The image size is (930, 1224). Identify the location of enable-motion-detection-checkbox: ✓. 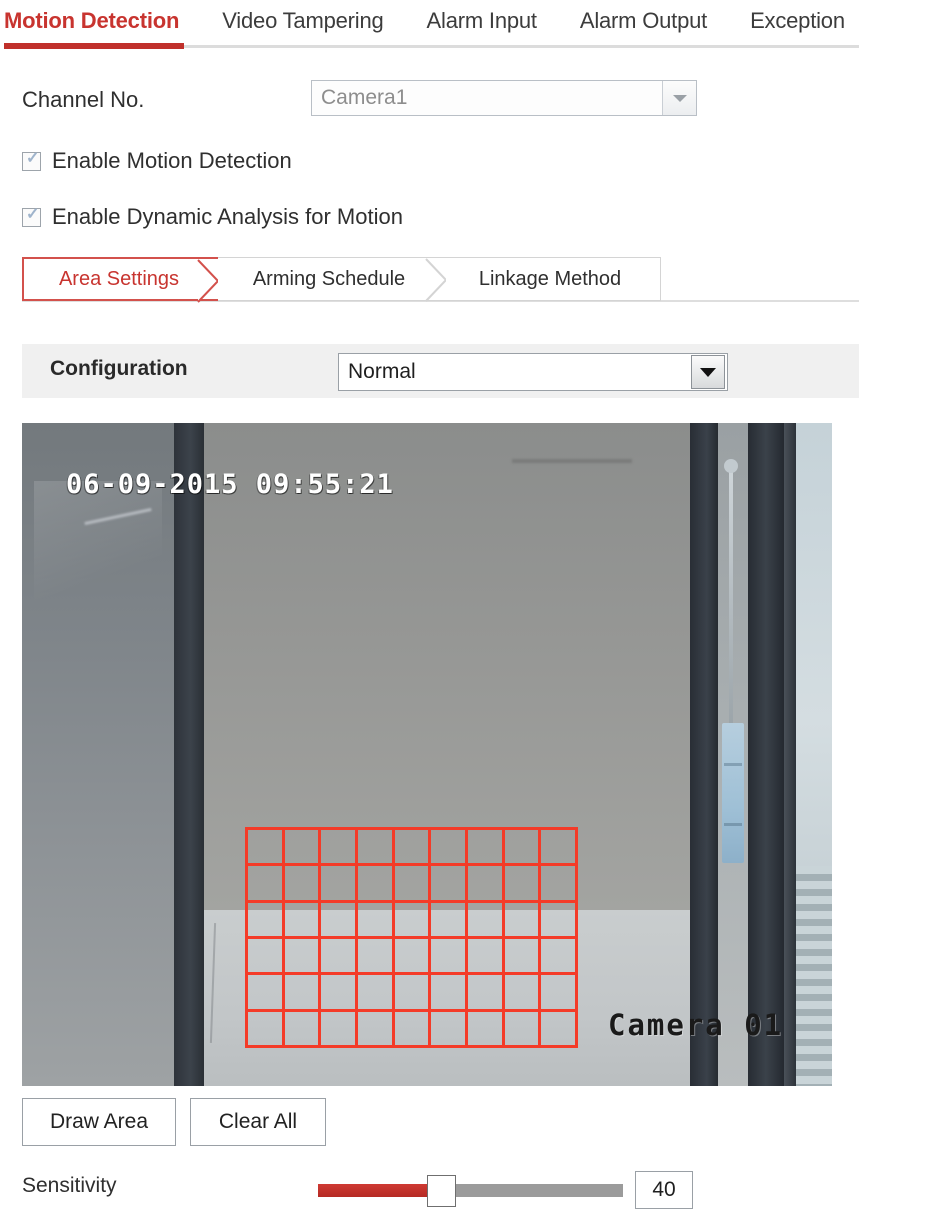
(31, 160).